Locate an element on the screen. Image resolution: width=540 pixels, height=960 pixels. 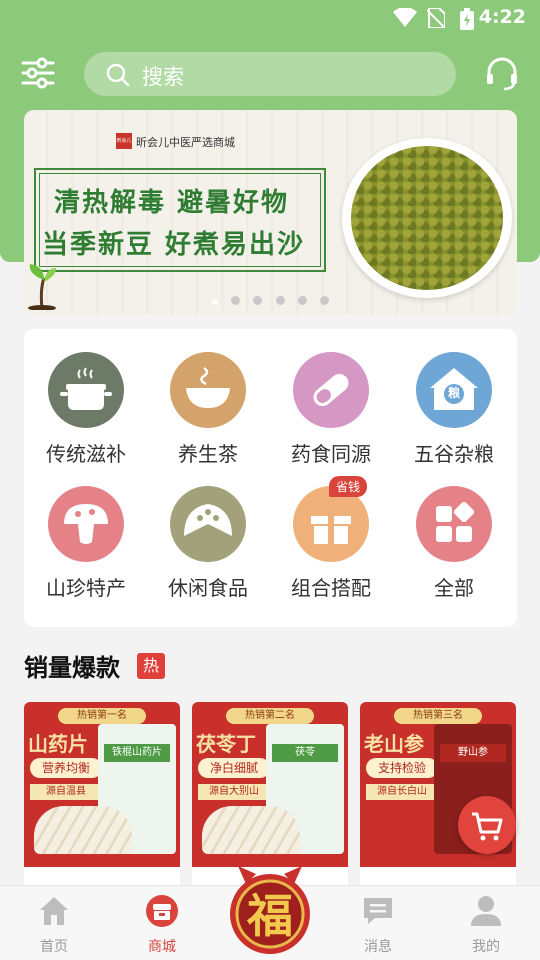
package-label: 茯苓 is located at coordinates (305, 753).